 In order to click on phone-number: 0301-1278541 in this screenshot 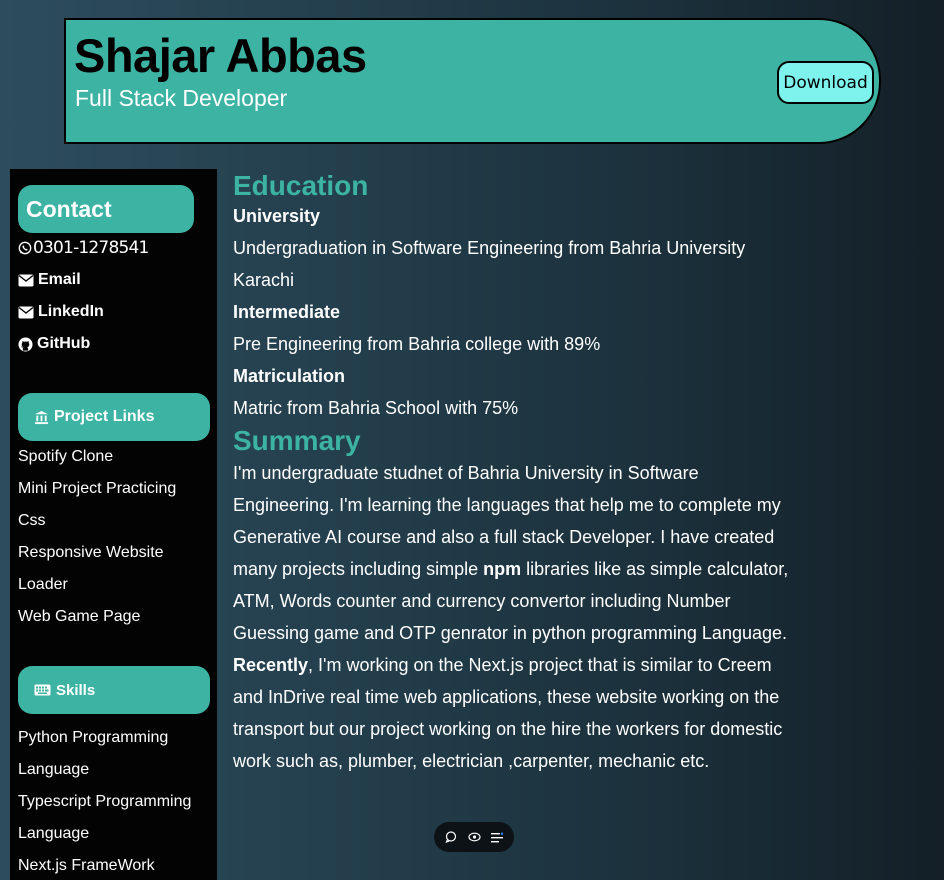, I will do `click(91, 248)`.